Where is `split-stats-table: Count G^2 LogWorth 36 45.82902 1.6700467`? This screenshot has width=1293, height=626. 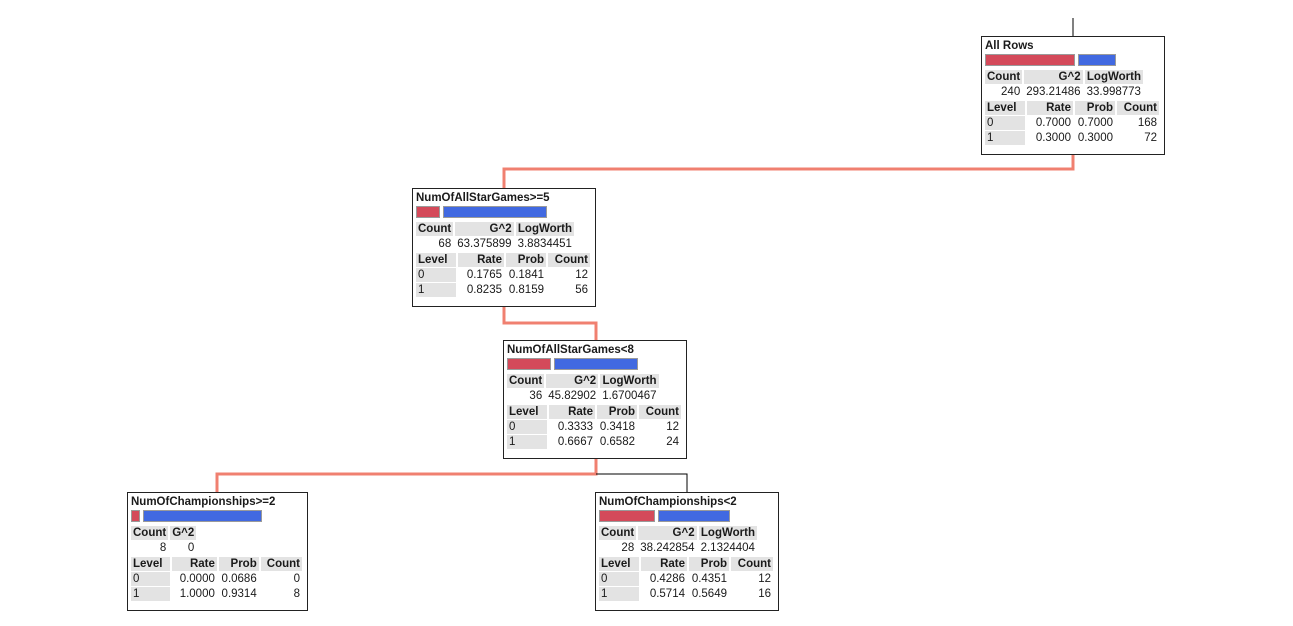 split-stats-table: Count G^2 LogWorth 36 45.82902 1.6700467 is located at coordinates (583, 388).